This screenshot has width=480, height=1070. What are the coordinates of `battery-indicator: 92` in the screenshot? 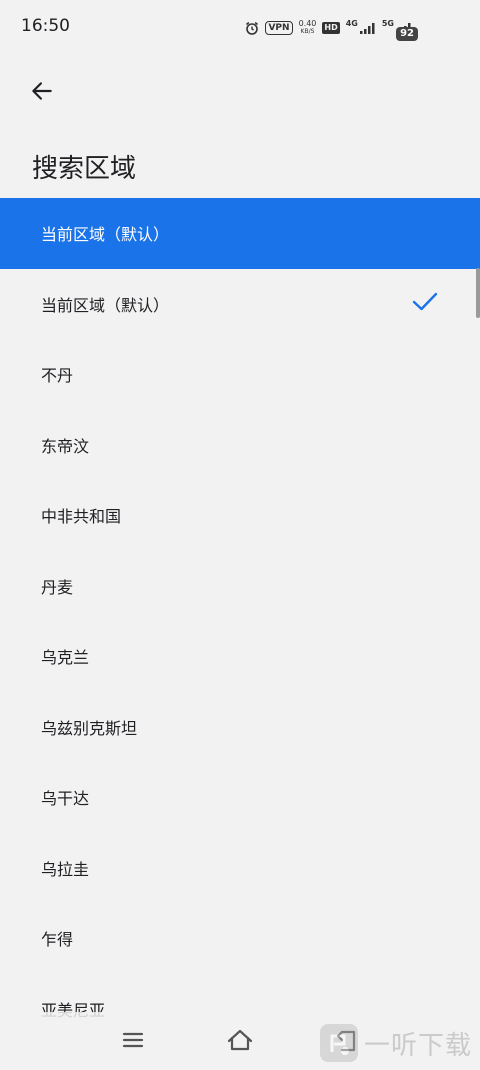 It's located at (407, 31).